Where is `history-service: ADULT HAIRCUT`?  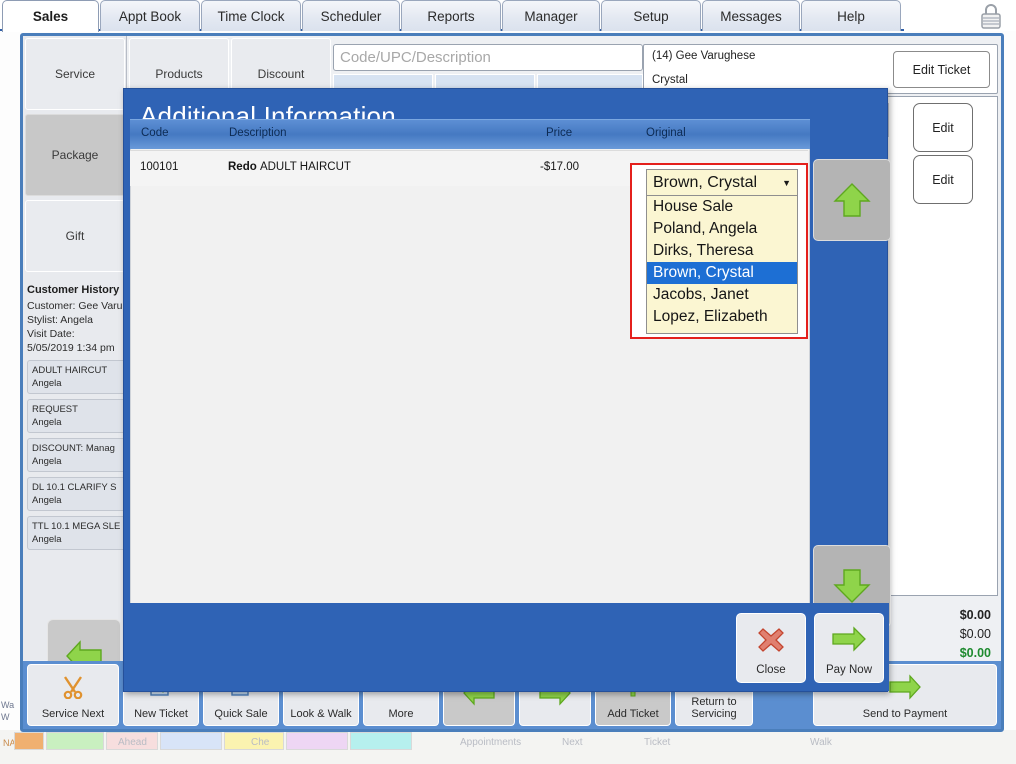 history-service: ADULT HAIRCUT is located at coordinates (70, 370).